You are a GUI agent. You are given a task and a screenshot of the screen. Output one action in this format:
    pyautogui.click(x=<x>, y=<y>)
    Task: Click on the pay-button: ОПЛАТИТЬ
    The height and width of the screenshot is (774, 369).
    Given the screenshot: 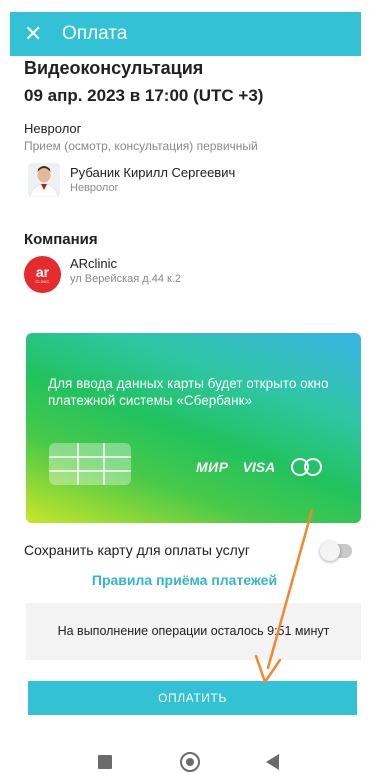 What is the action you would take?
    pyautogui.click(x=192, y=698)
    